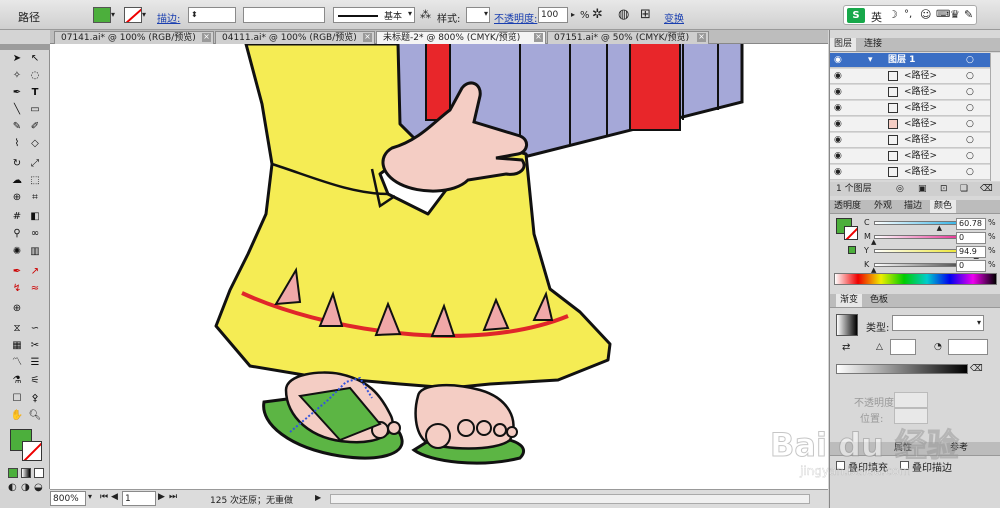  Describe the element at coordinates (35, 381) in the screenshot. I see `measure-icon: ⚟` at that location.